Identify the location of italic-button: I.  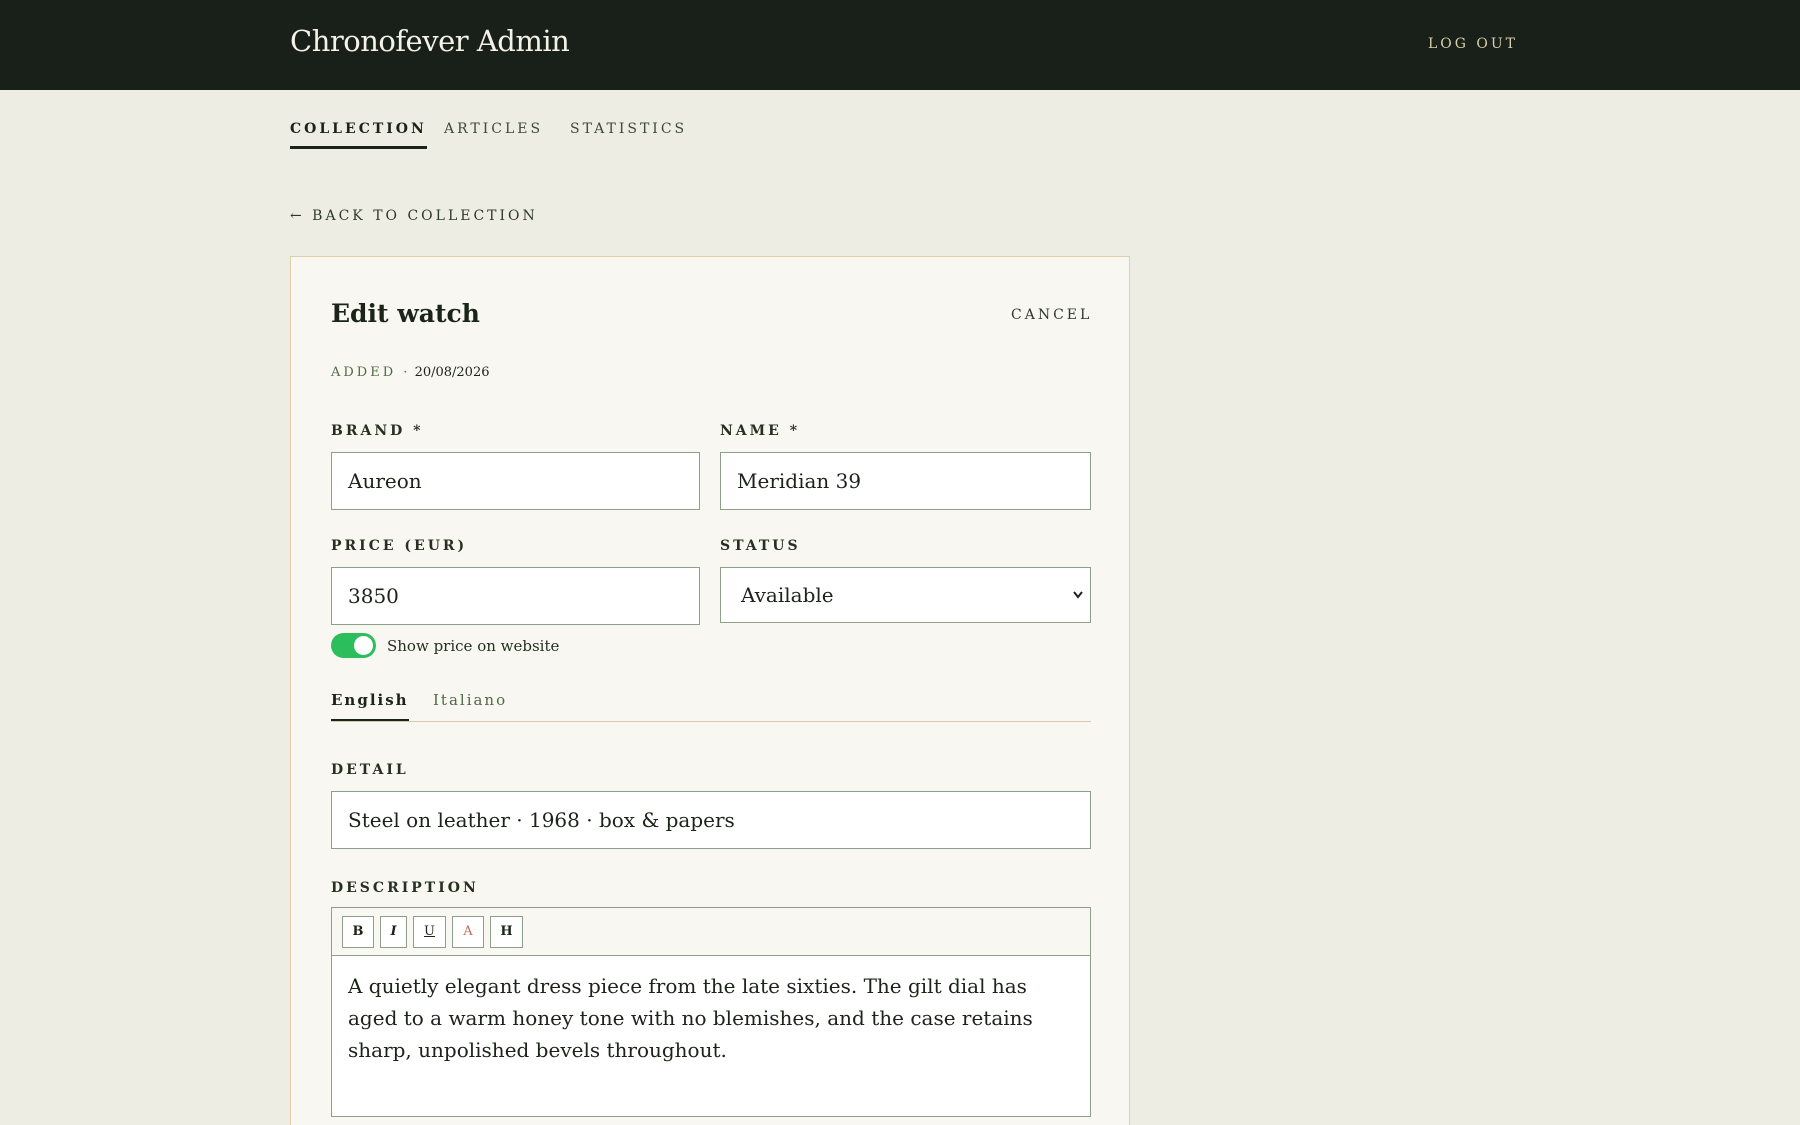
(393, 932).